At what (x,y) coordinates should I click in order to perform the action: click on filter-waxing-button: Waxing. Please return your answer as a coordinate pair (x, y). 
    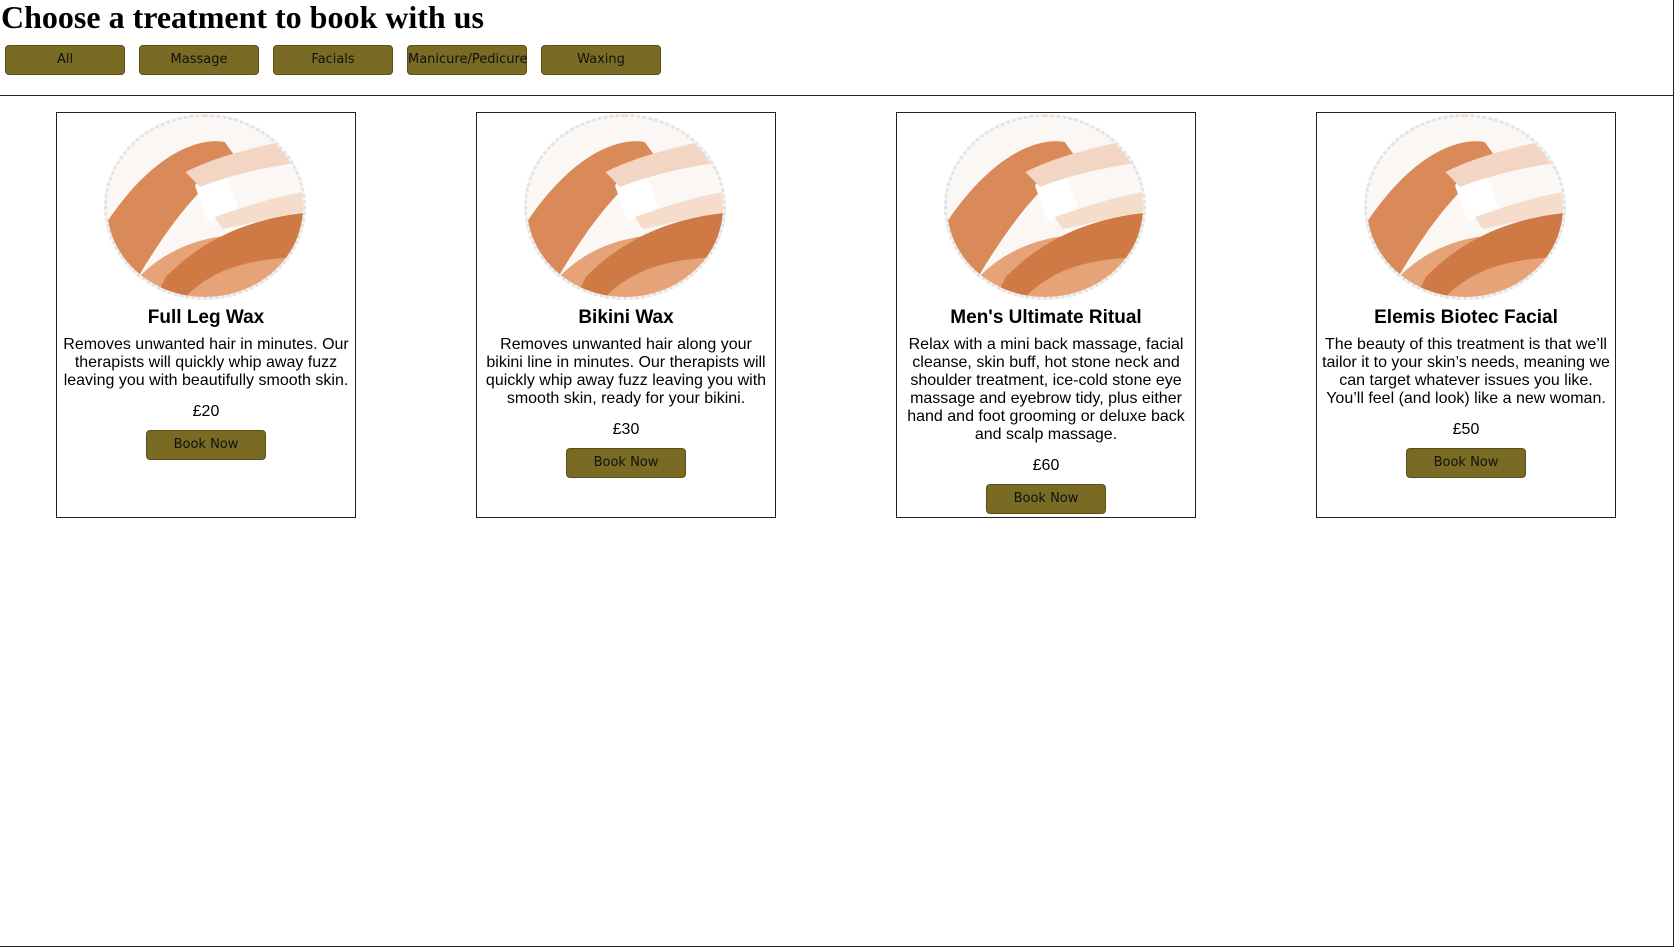
    Looking at the image, I should click on (601, 60).